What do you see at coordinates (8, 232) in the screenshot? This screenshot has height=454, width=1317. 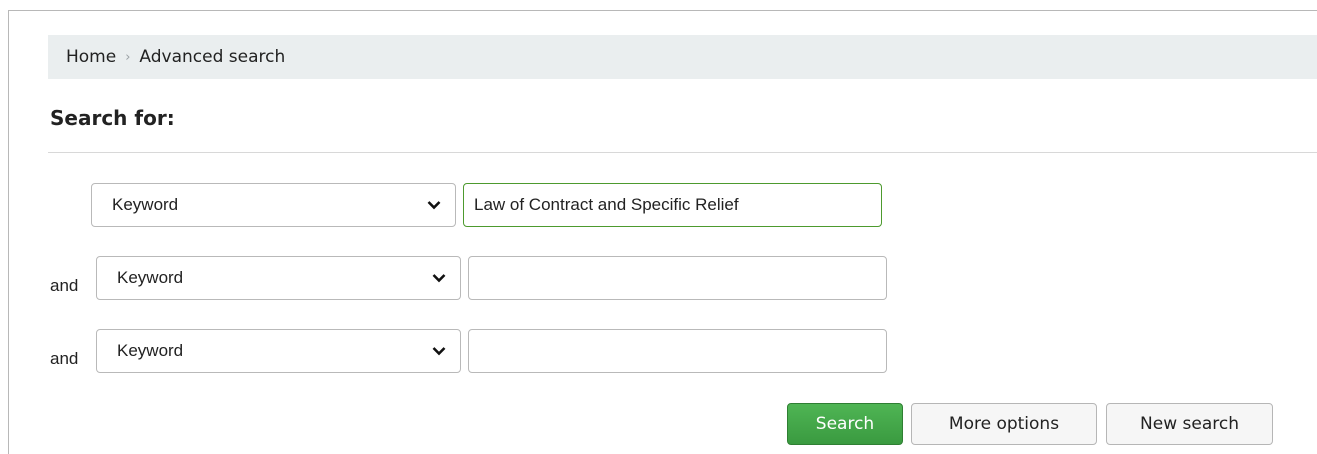 I see `frame-left-border` at bounding box center [8, 232].